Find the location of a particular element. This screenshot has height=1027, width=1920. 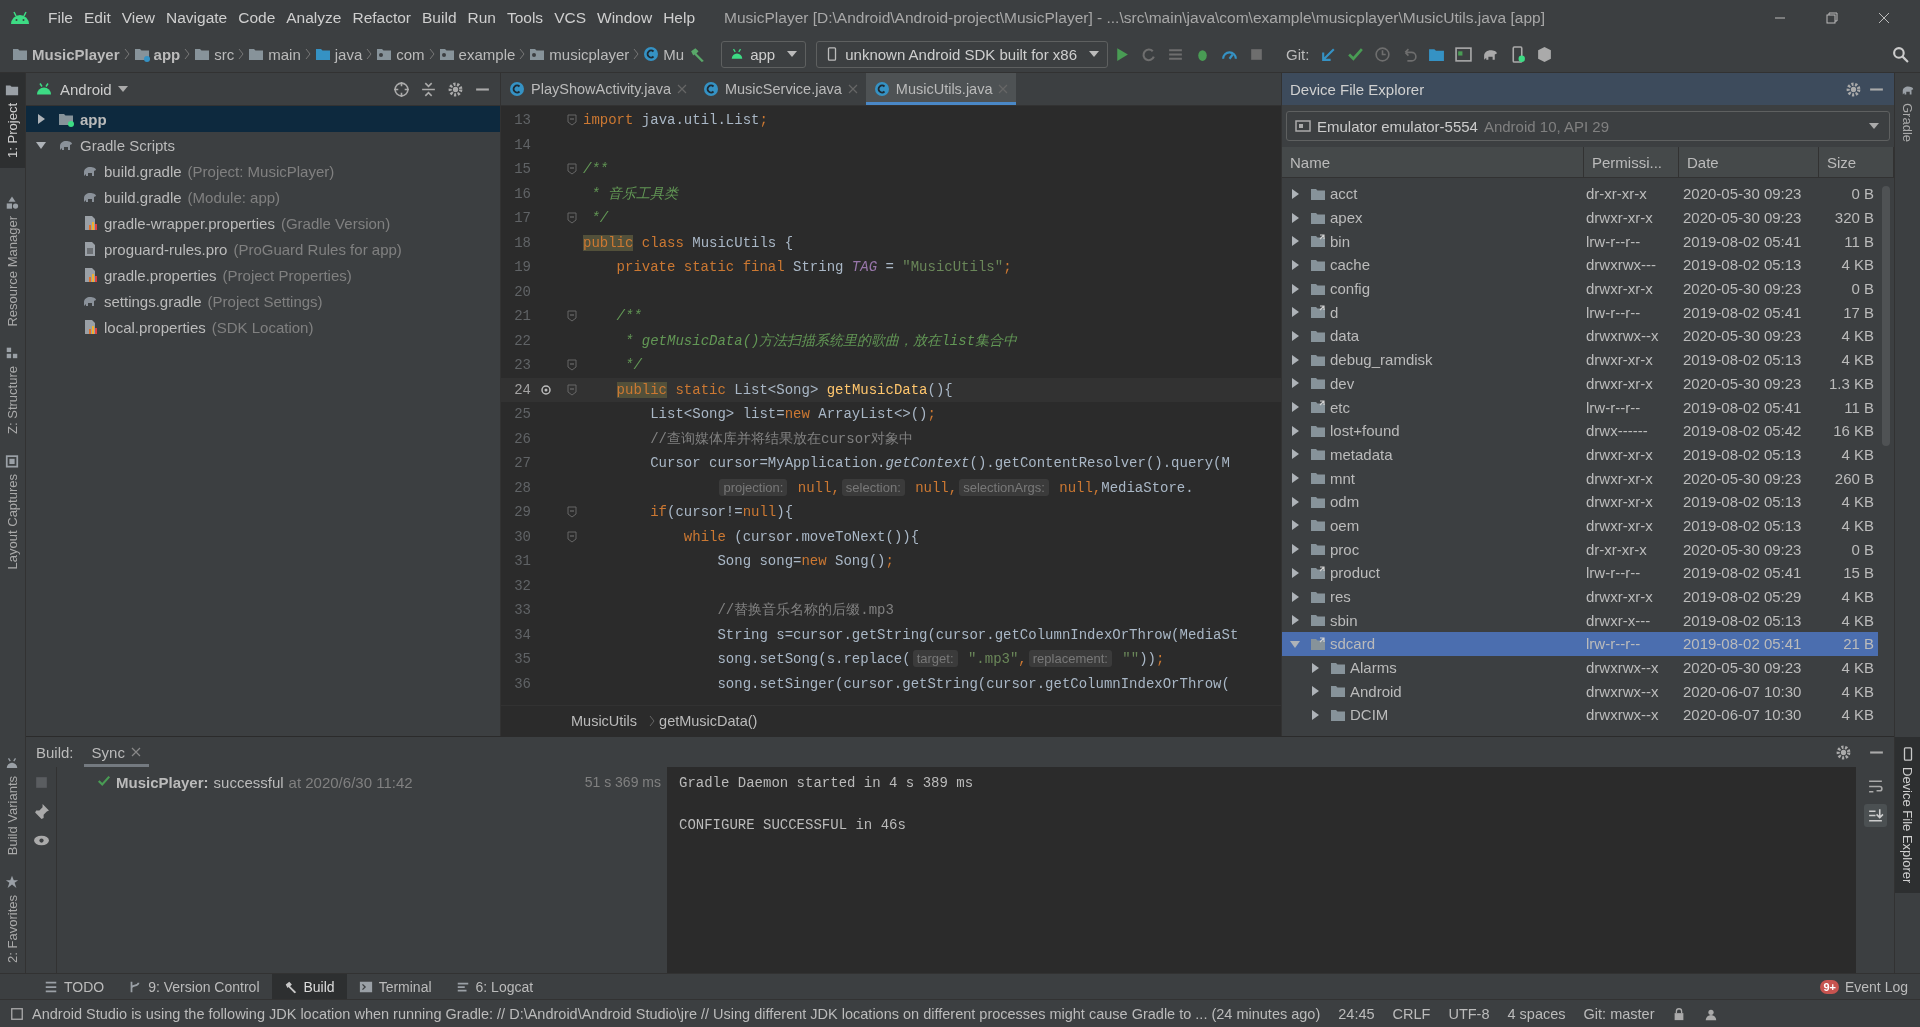

build-result-row: MusicPlayer: successful at 2020/6/30 11:42 51 s 369 ms is located at coordinates (362, 782).